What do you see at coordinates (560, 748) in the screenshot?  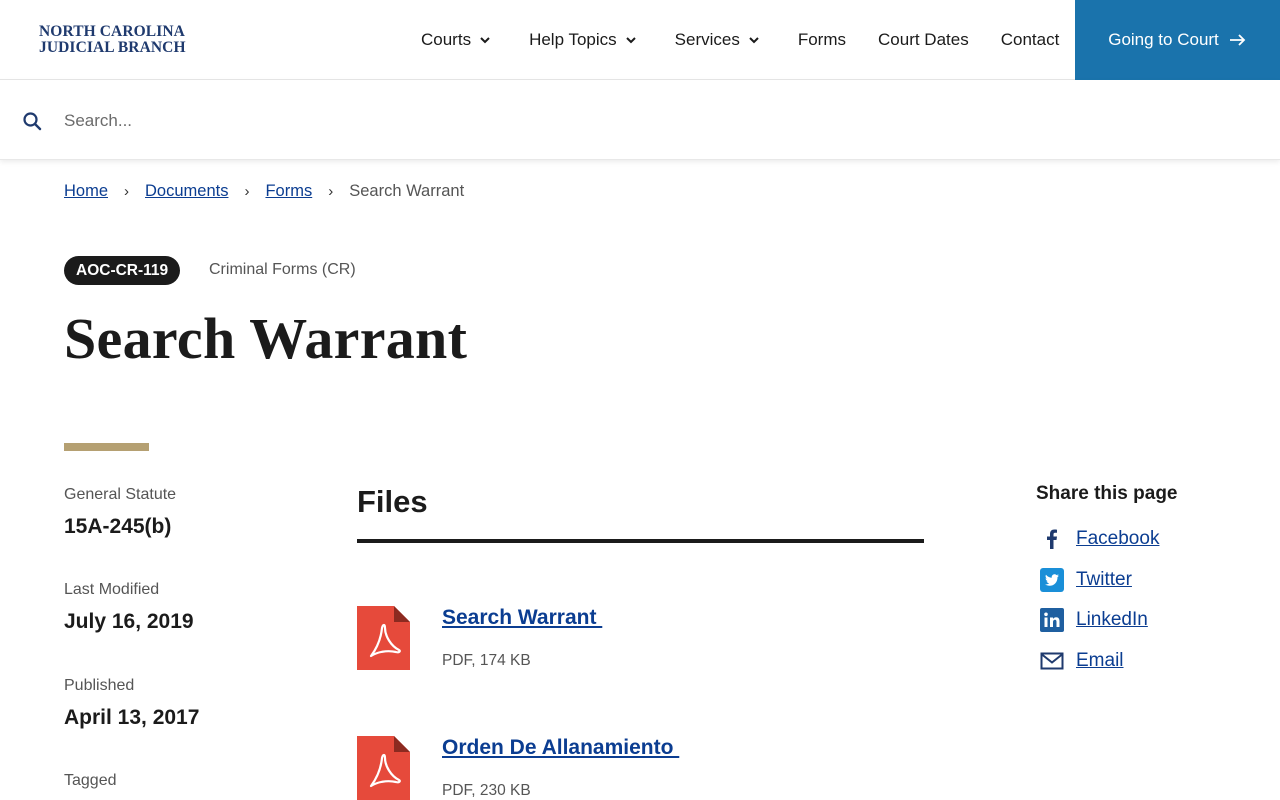 I see `file-link-orden-de-allanamiento: Orden De Allanamiento` at bounding box center [560, 748].